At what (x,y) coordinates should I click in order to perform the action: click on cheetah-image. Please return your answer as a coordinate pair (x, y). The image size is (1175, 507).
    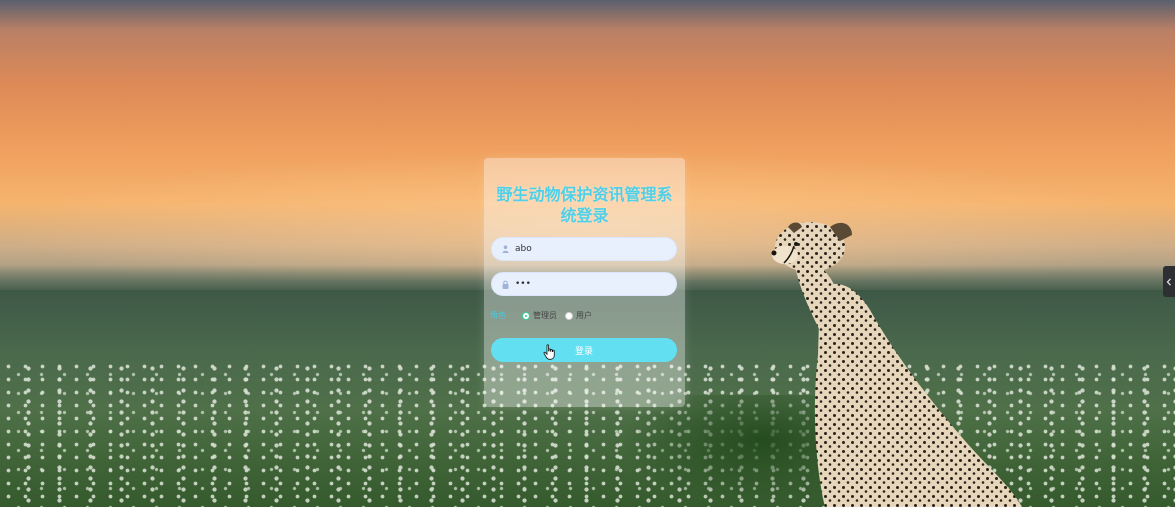
    Looking at the image, I should click on (900, 361).